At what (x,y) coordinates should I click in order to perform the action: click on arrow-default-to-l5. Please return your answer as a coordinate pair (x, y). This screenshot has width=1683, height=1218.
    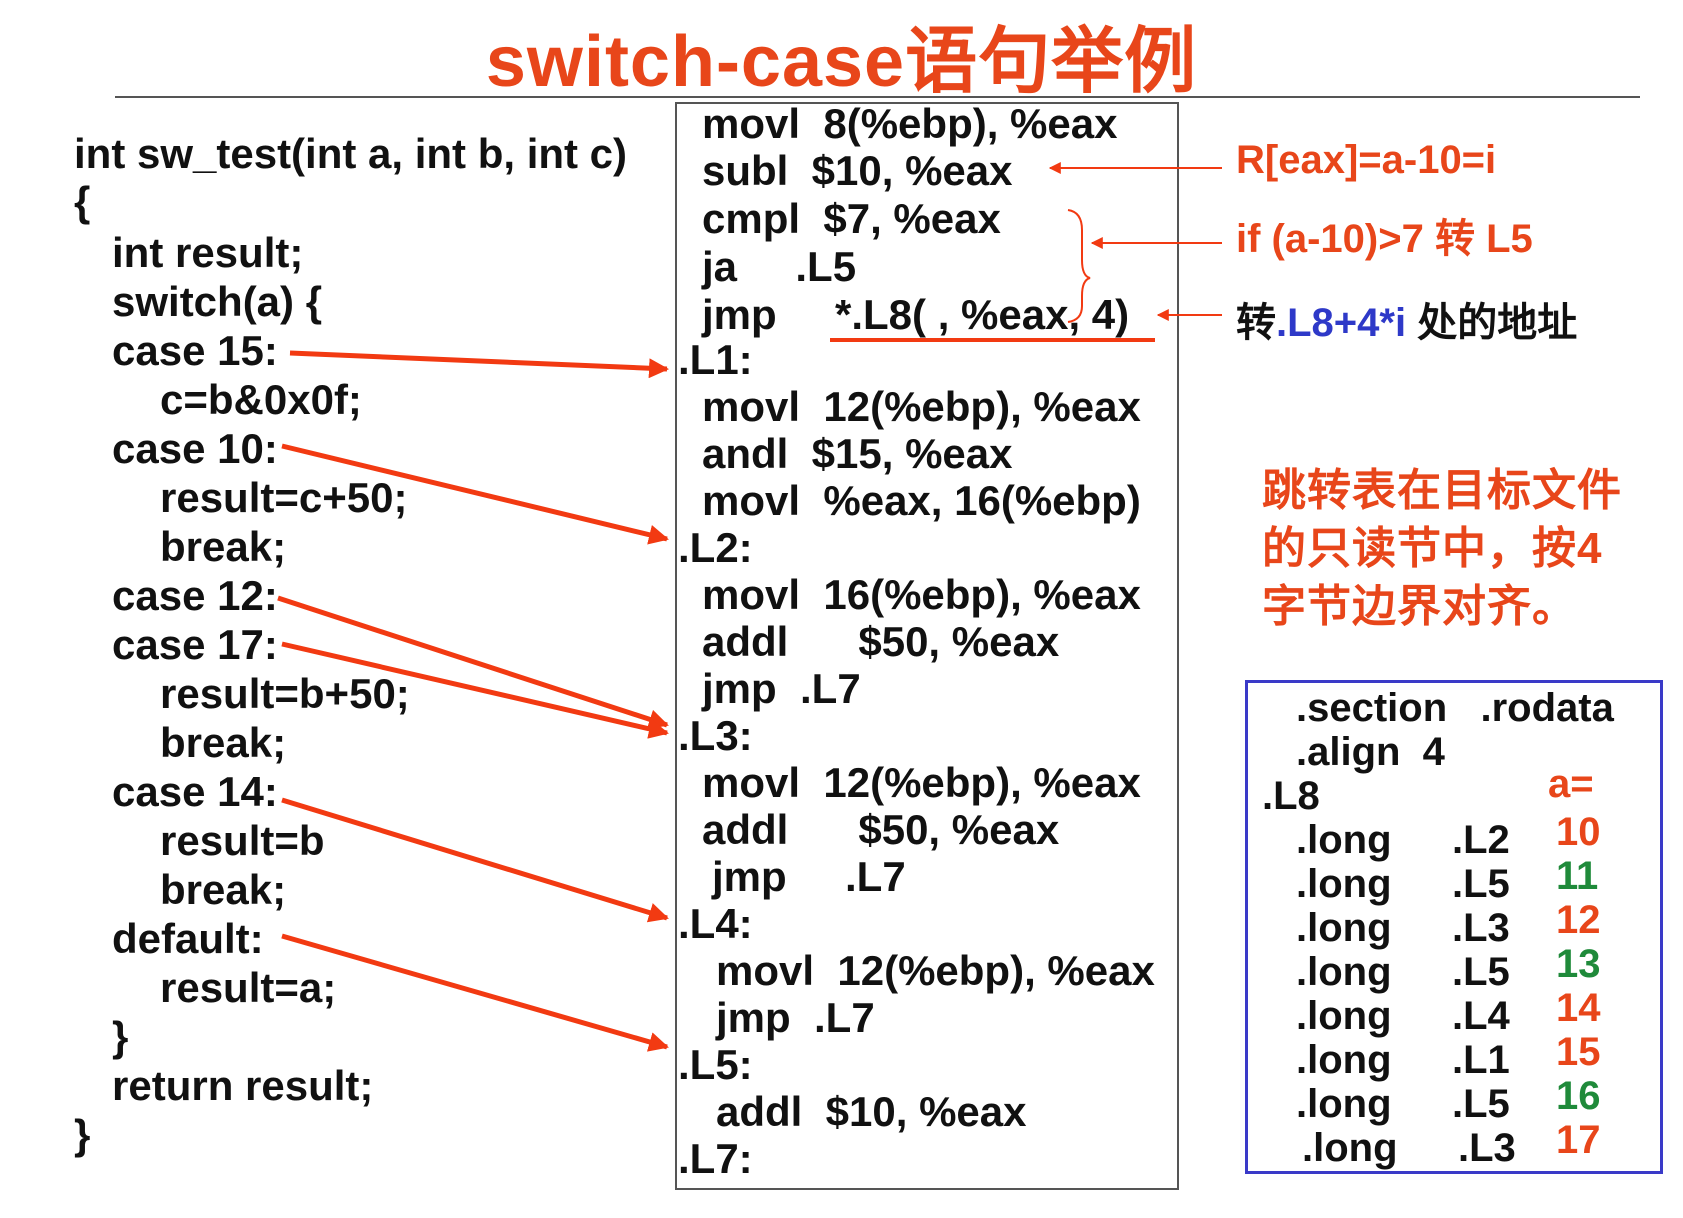
    Looking at the image, I should click on (475, 992).